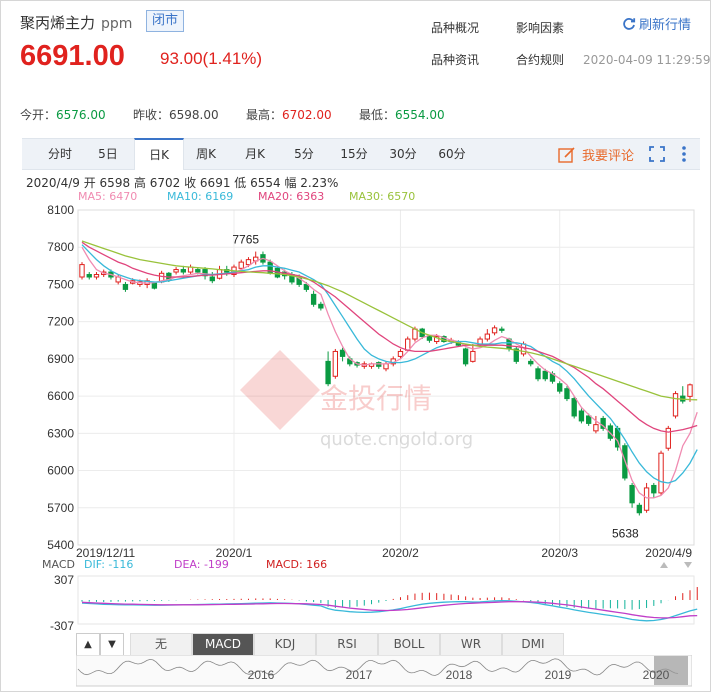 The width and height of the screenshot is (711, 692). Describe the element at coordinates (359, 675) in the screenshot. I see `navigator-year-label: 2017` at that location.